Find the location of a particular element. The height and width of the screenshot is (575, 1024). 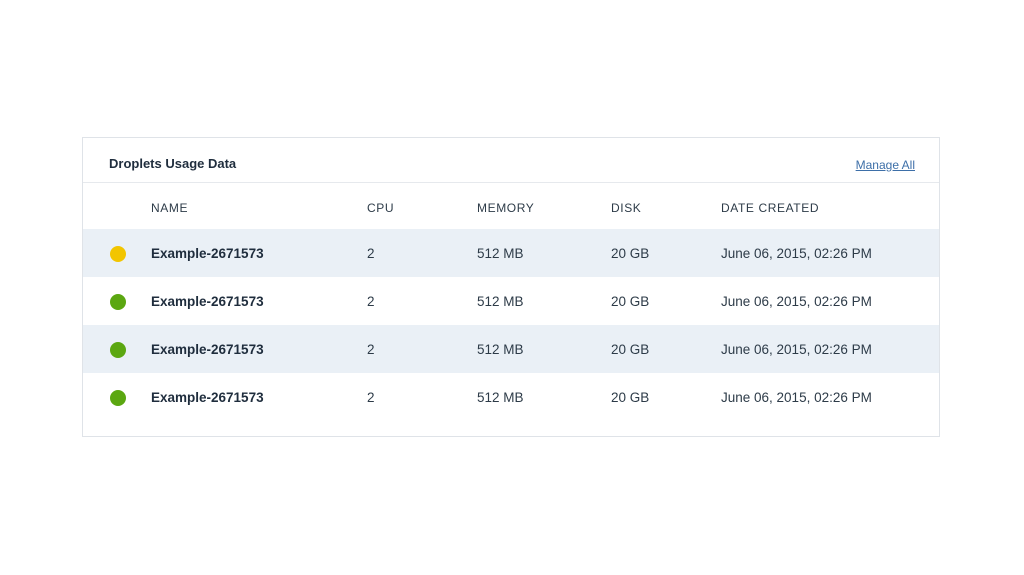

card-header: Droplets Usage Data Manage All is located at coordinates (511, 160).